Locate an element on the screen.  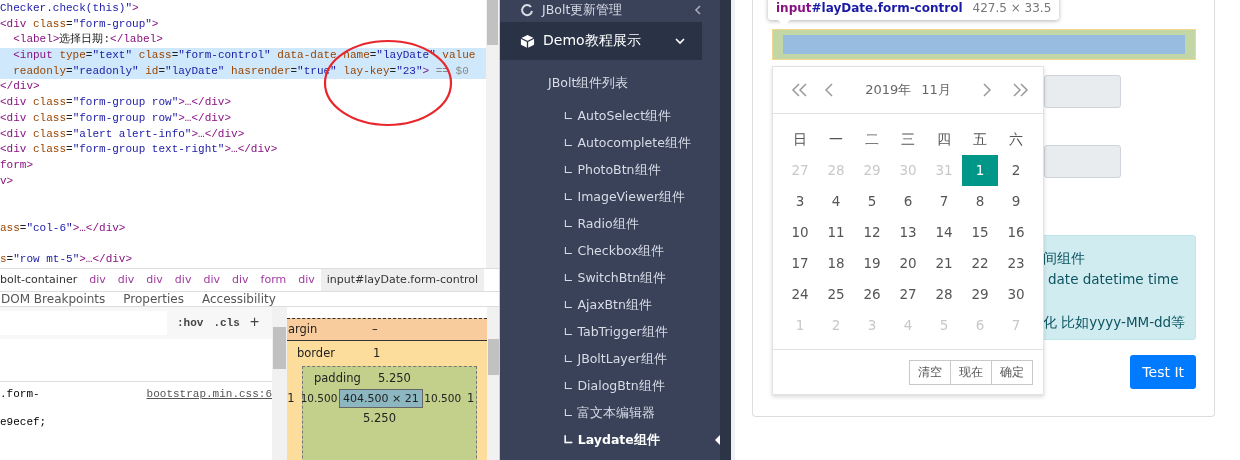
toolbar-toggle: + is located at coordinates (254, 322).